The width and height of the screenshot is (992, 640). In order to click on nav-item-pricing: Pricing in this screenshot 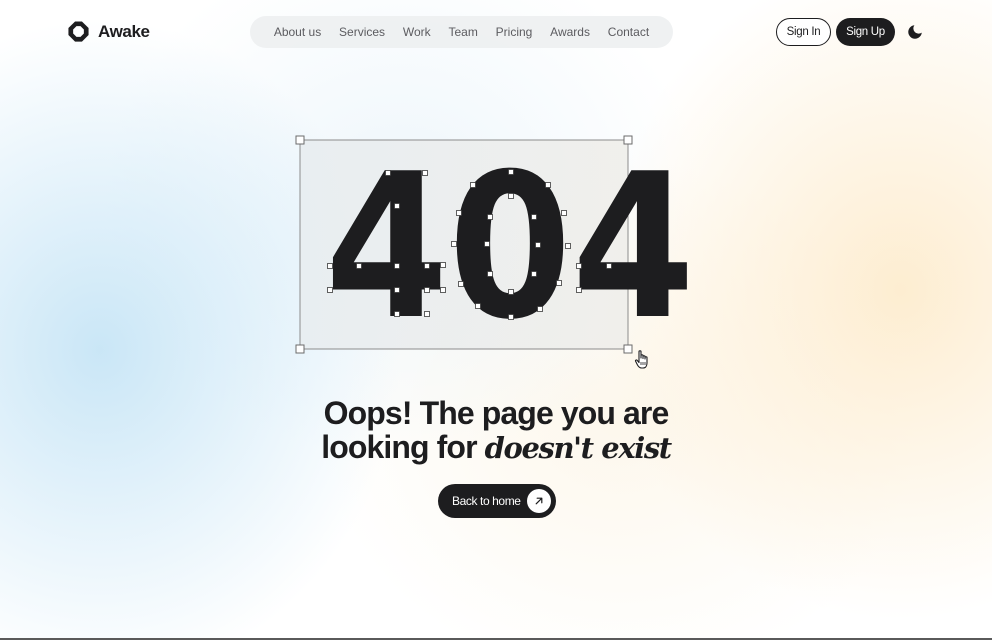, I will do `click(514, 32)`.